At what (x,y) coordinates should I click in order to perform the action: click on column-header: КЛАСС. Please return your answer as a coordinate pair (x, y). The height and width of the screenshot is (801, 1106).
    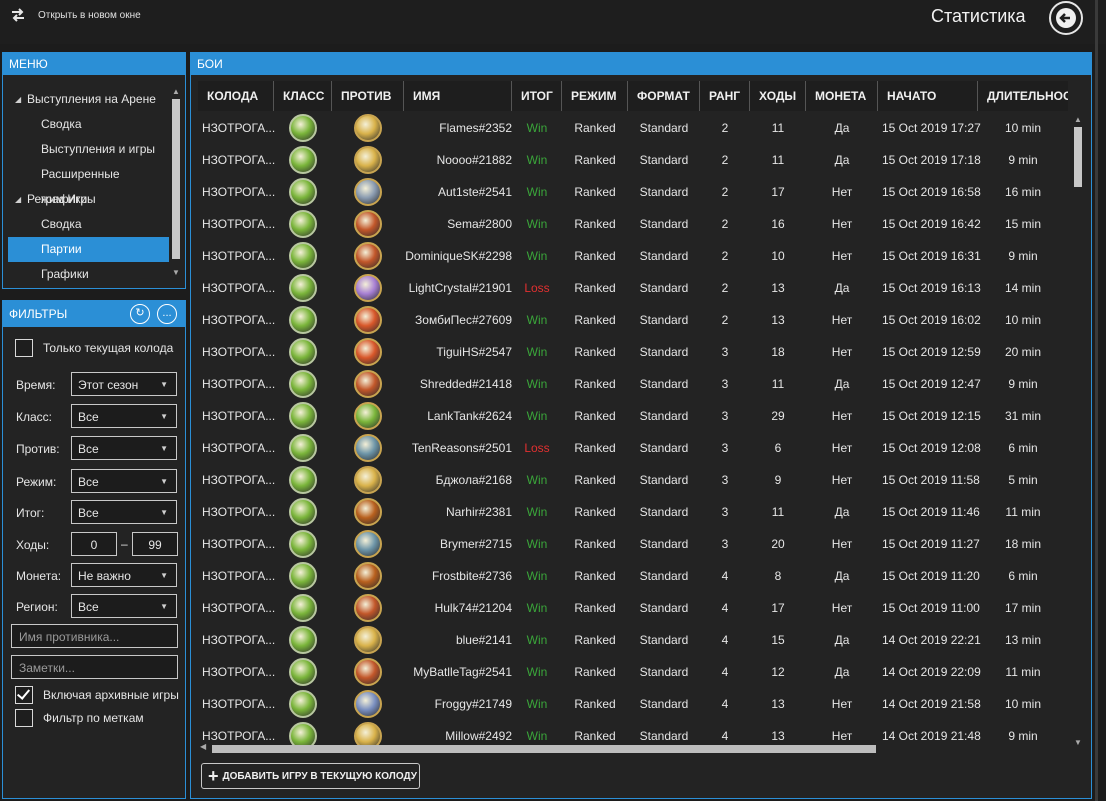
    Looking at the image, I should click on (303, 96).